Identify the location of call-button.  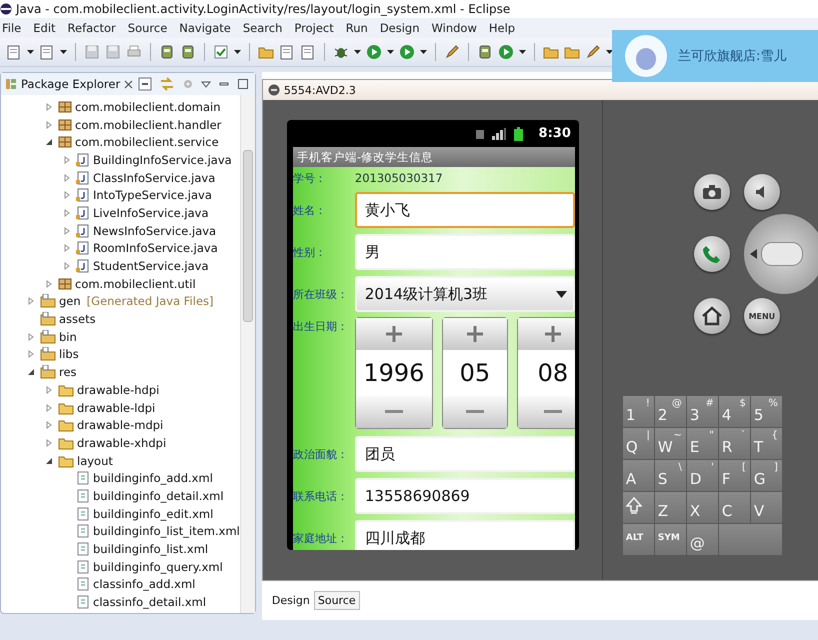
(712, 254).